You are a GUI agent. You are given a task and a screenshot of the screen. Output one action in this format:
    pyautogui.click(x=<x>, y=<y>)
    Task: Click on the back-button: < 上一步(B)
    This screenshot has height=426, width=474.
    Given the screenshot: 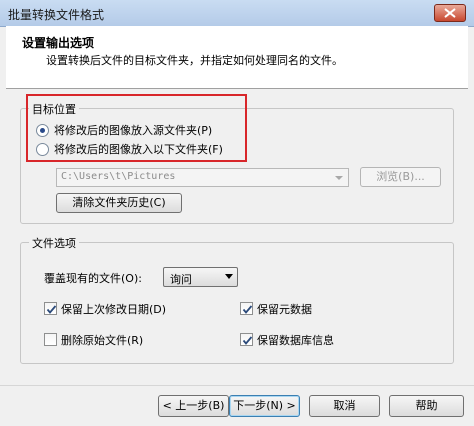 What is the action you would take?
    pyautogui.click(x=193, y=406)
    